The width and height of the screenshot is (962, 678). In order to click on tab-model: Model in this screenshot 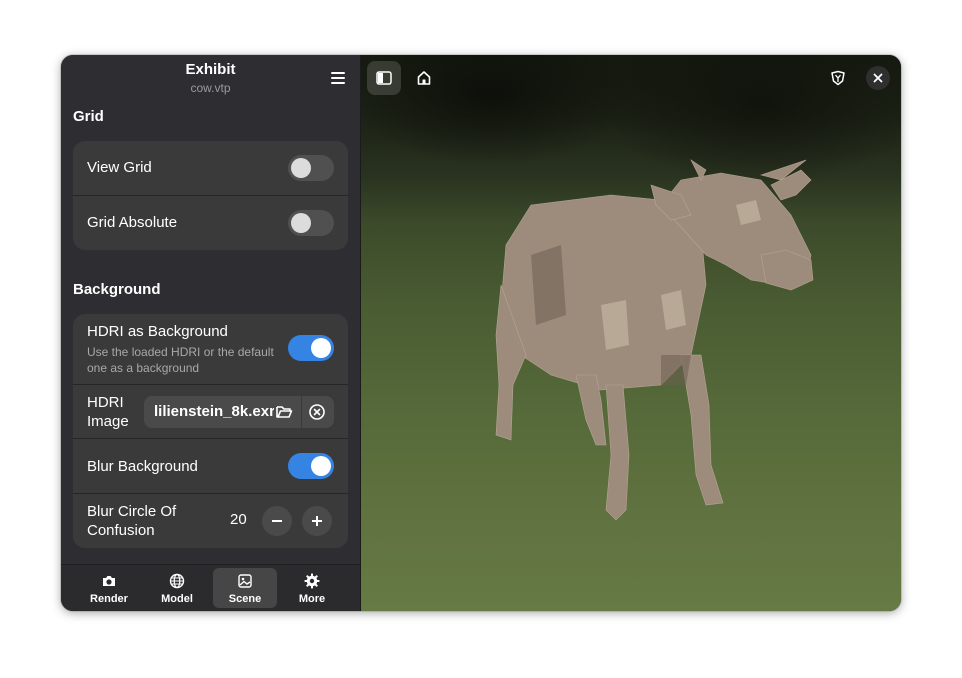, I will do `click(177, 588)`.